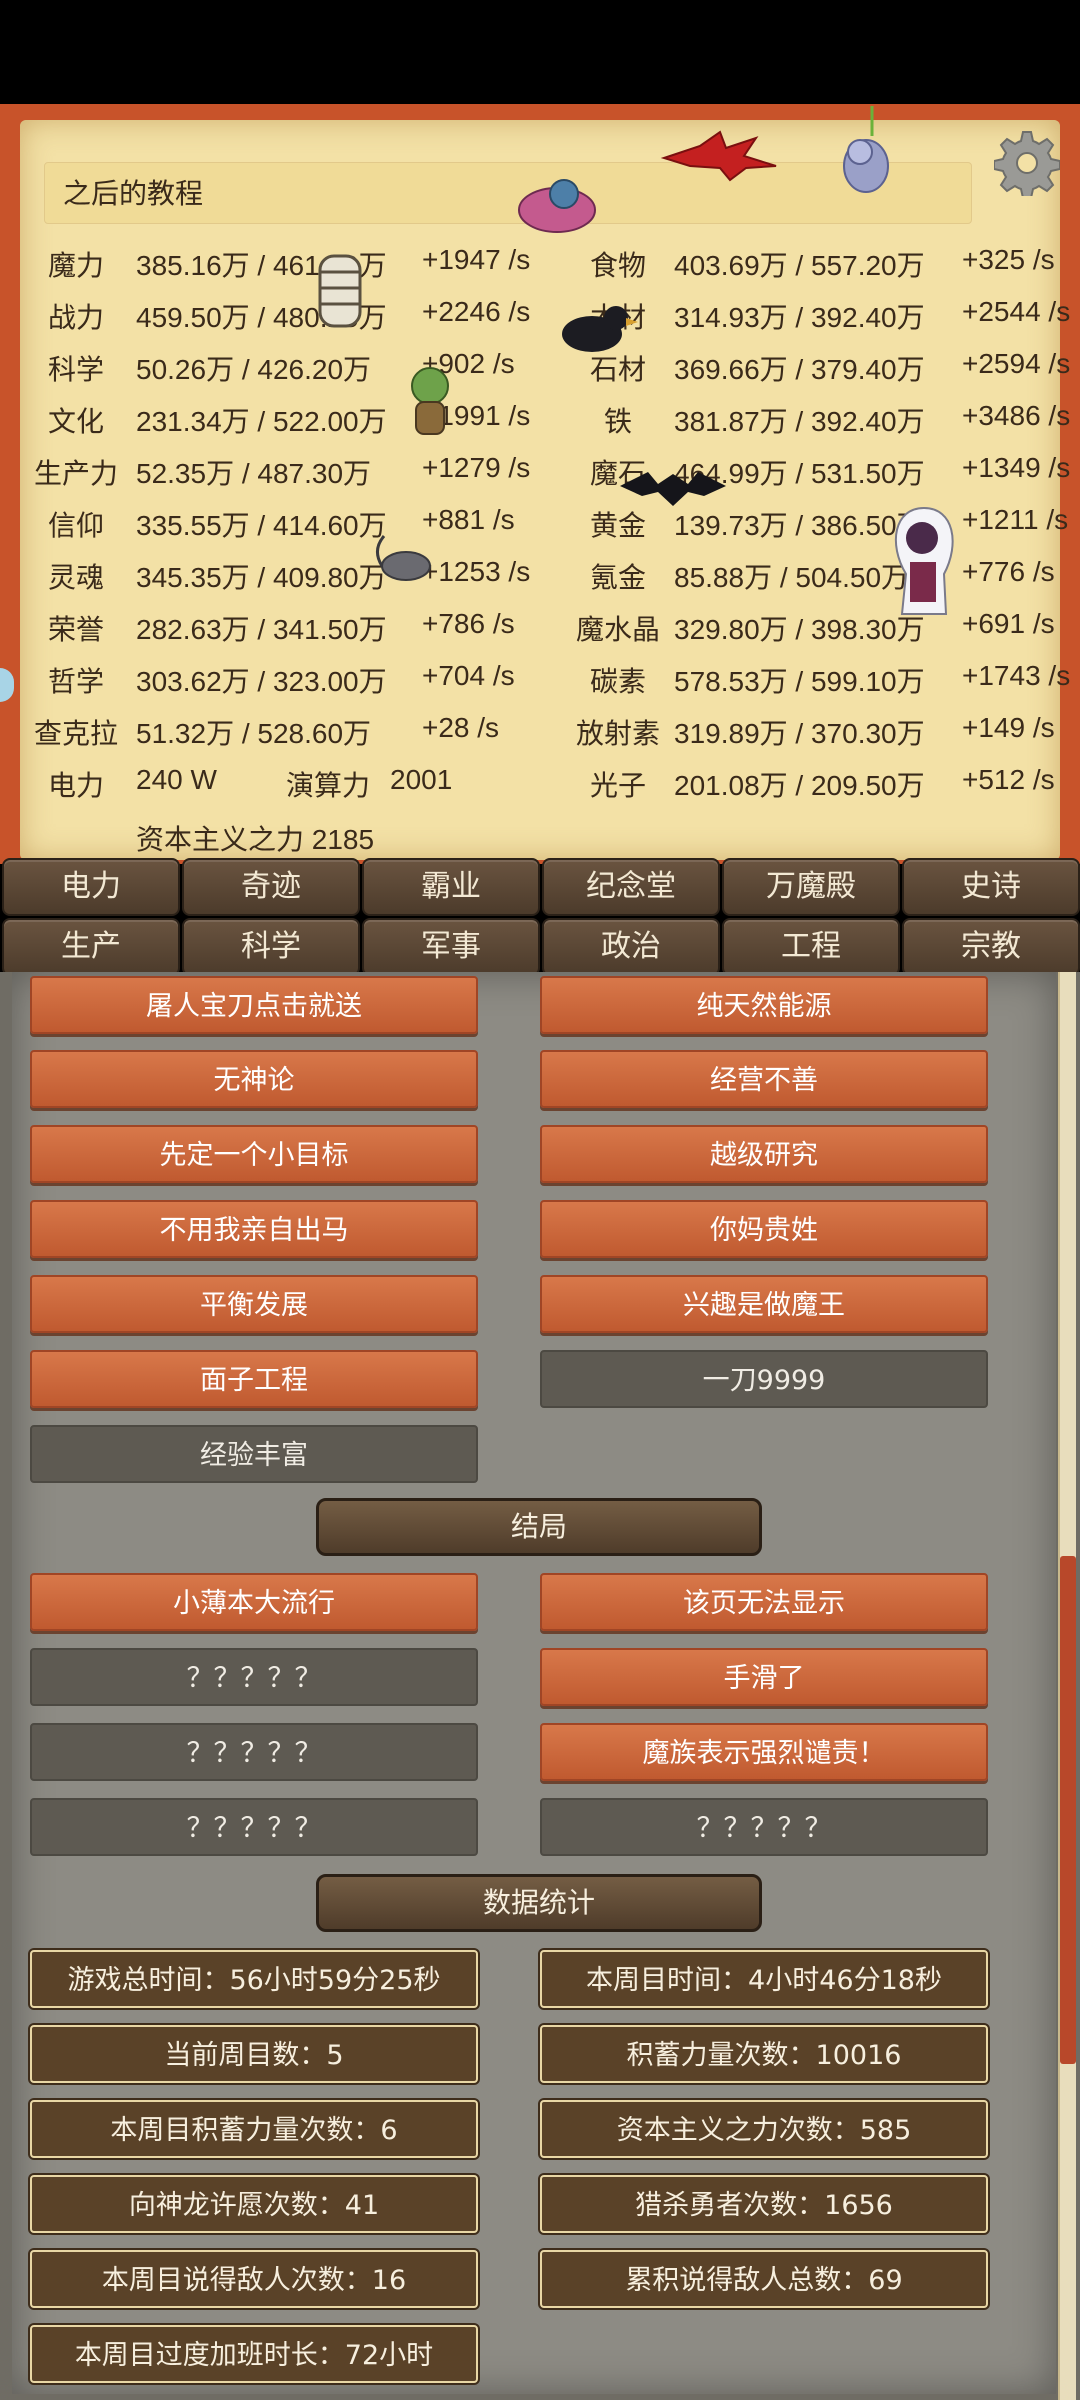 The height and width of the screenshot is (2400, 1080). What do you see at coordinates (1008, 259) in the screenshot?
I see `resource-rate: +325 /s` at bounding box center [1008, 259].